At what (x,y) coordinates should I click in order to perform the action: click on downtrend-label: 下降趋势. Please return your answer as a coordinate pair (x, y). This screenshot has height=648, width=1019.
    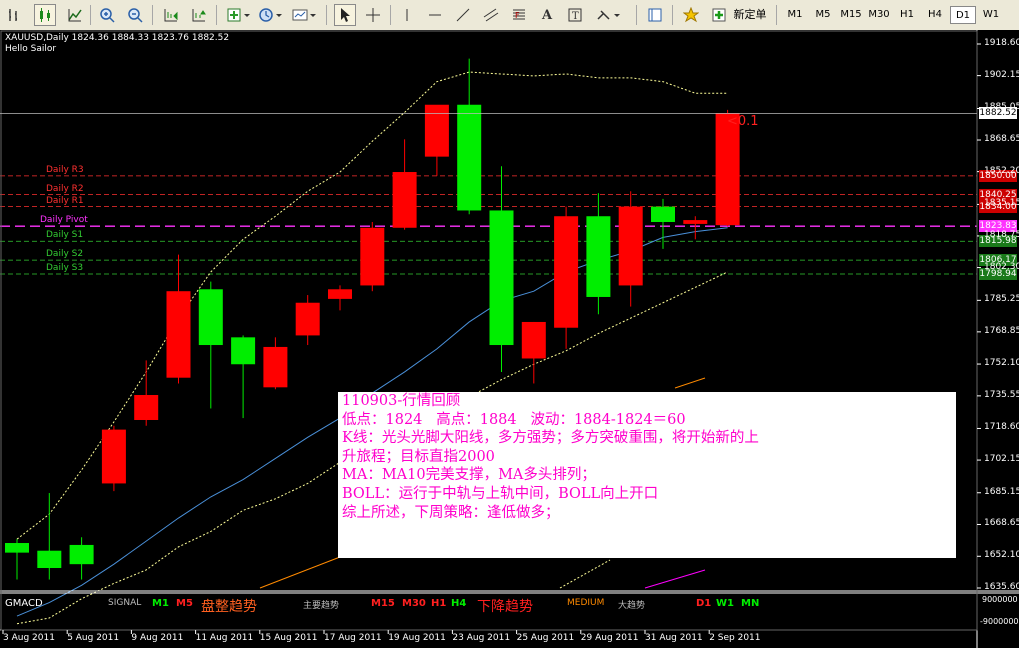
    Looking at the image, I should click on (505, 607).